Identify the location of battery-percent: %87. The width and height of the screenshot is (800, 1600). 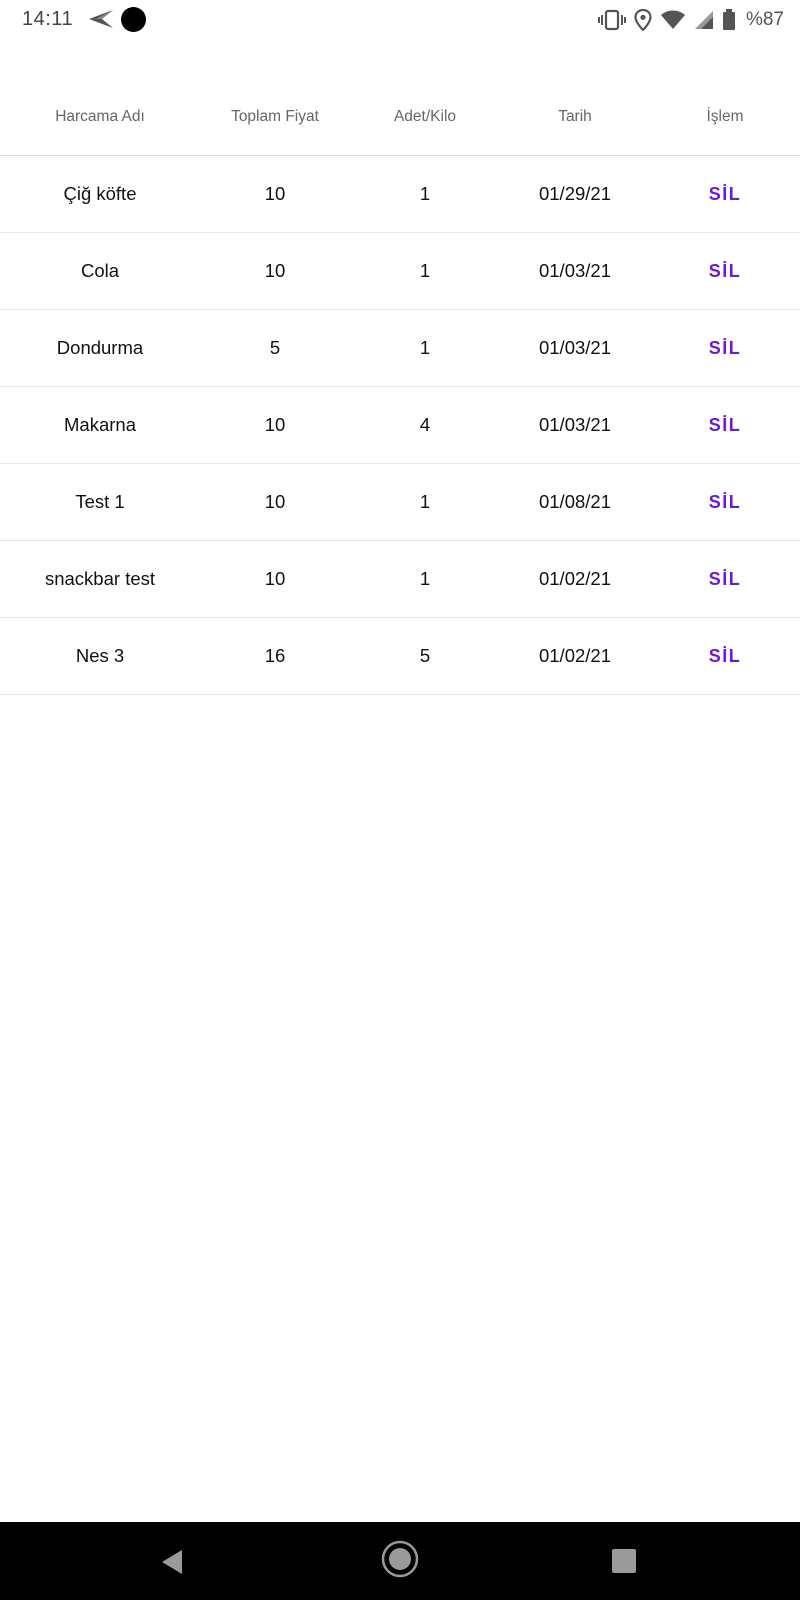
(764, 19).